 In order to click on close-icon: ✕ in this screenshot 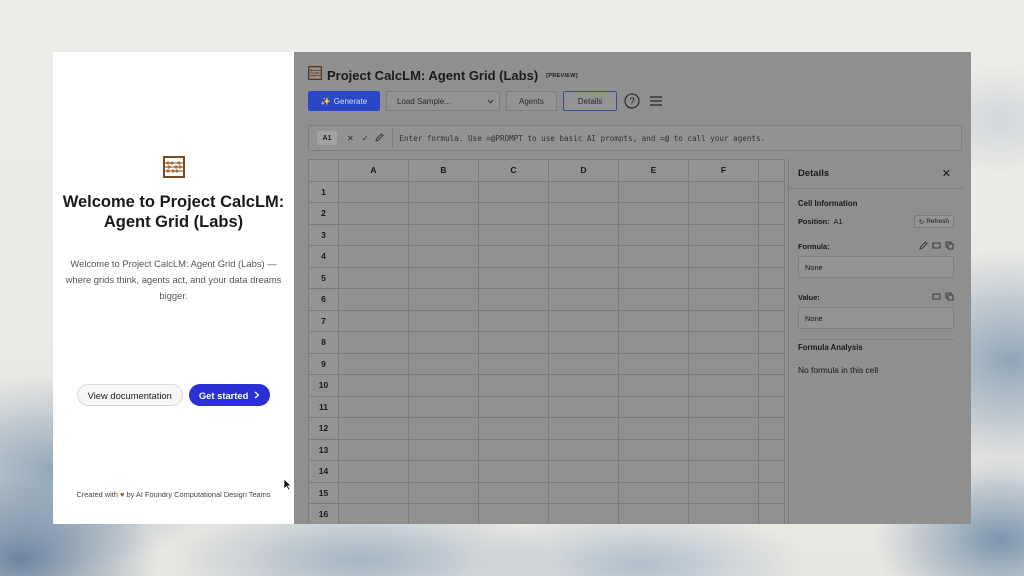, I will do `click(946, 173)`.